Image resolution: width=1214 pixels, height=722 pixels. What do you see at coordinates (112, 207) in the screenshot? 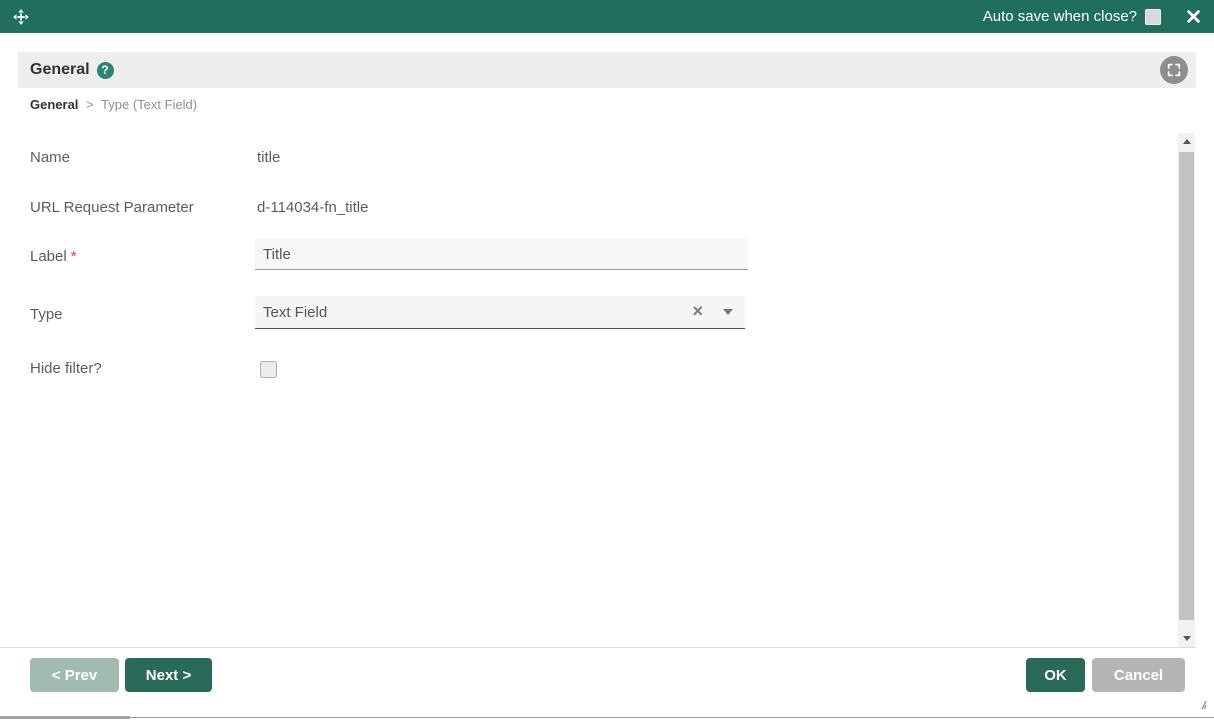
I see `url-request-parameter-label: URL Request Parameter` at bounding box center [112, 207].